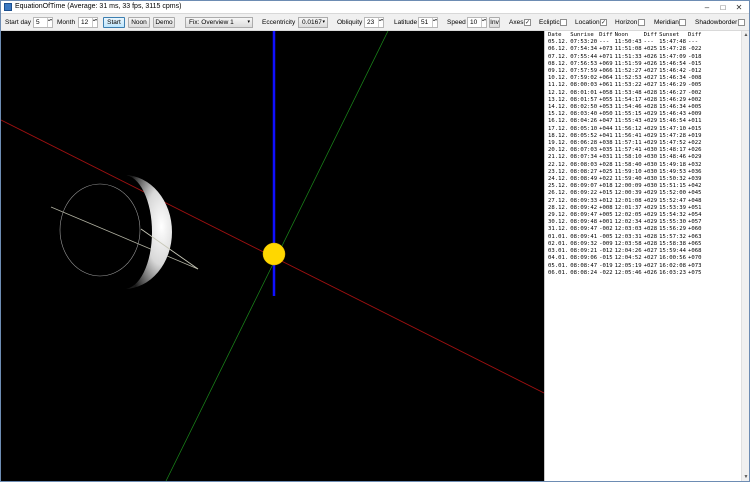  Describe the element at coordinates (606, 143) in the screenshot. I see `cell-sunrise-diff: +038` at that location.